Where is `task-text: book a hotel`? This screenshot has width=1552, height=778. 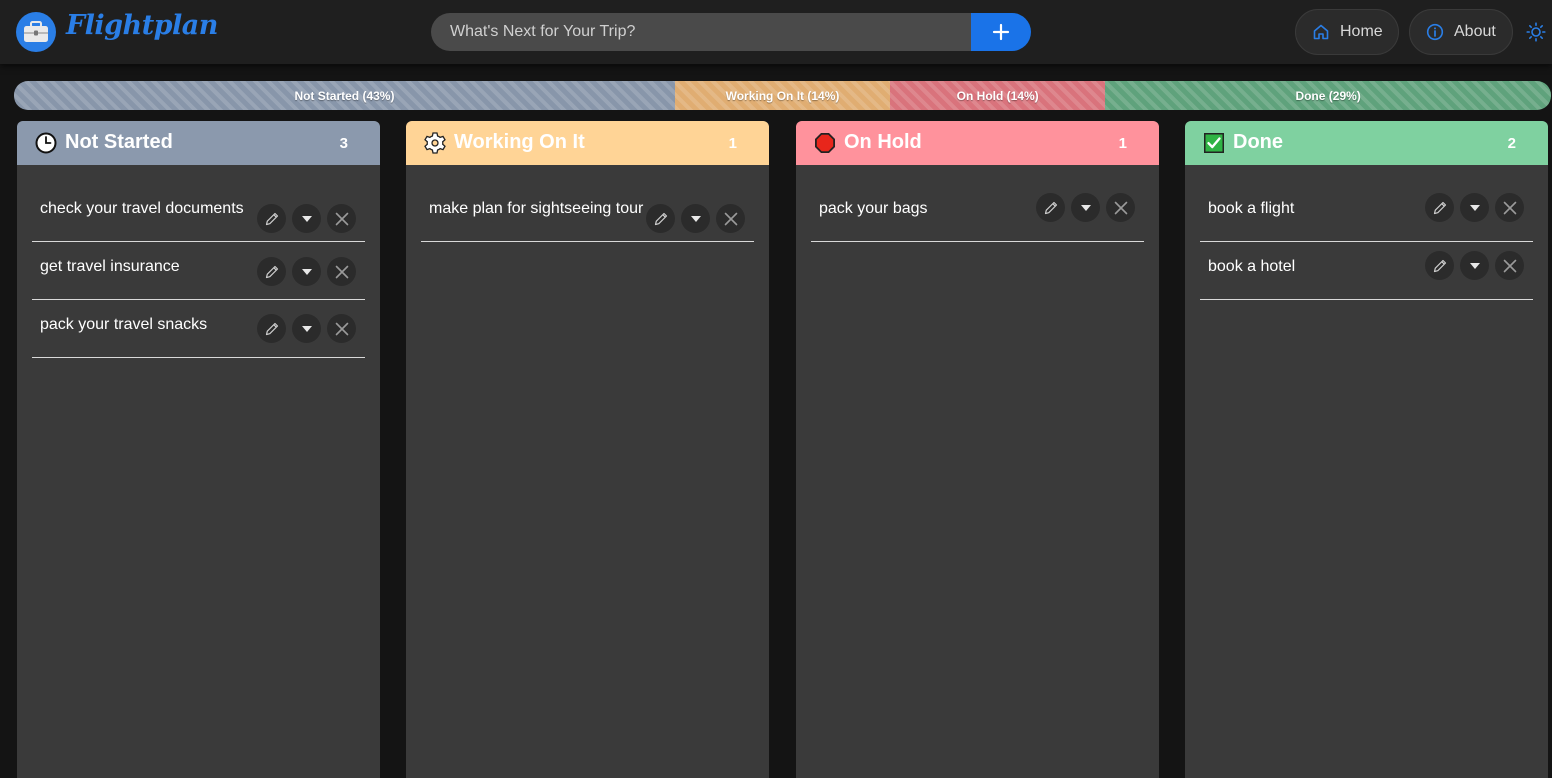 task-text: book a hotel is located at coordinates (1252, 266).